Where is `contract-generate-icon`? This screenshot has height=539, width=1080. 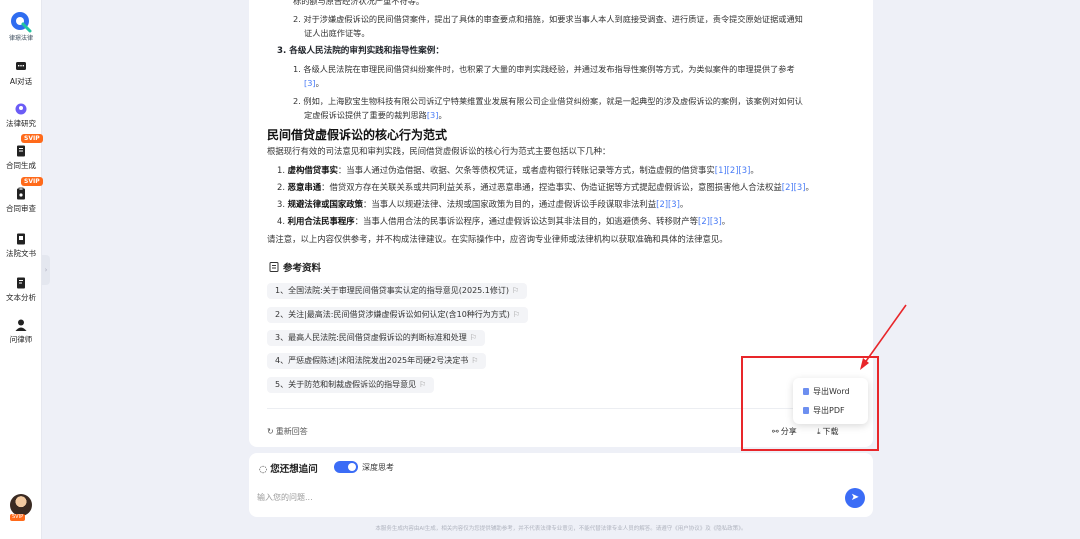
contract-generate-icon is located at coordinates (21, 151).